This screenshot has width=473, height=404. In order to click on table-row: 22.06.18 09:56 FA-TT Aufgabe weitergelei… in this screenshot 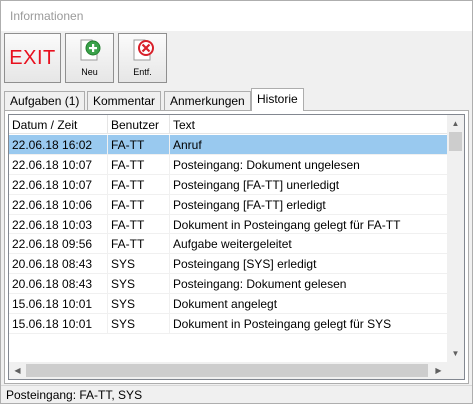, I will do `click(228, 244)`.